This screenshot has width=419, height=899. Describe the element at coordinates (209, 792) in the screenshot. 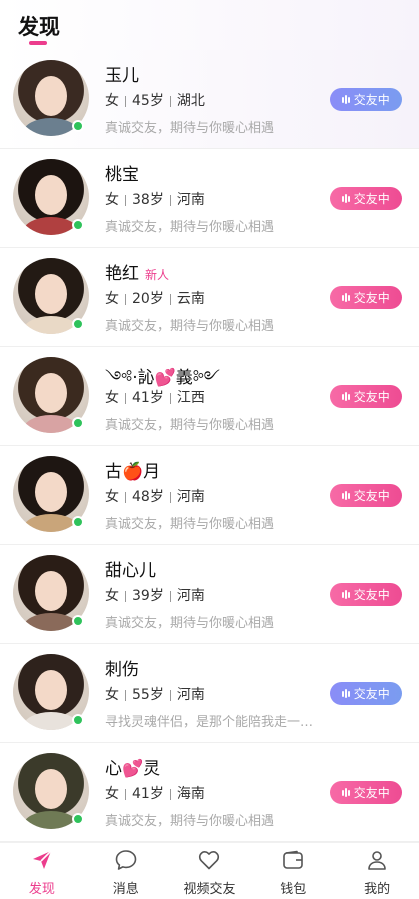

I see `user-card: 心💕灵 女 41岁 海南 真诚交友，期待与你暖心相遇 交友中` at that location.